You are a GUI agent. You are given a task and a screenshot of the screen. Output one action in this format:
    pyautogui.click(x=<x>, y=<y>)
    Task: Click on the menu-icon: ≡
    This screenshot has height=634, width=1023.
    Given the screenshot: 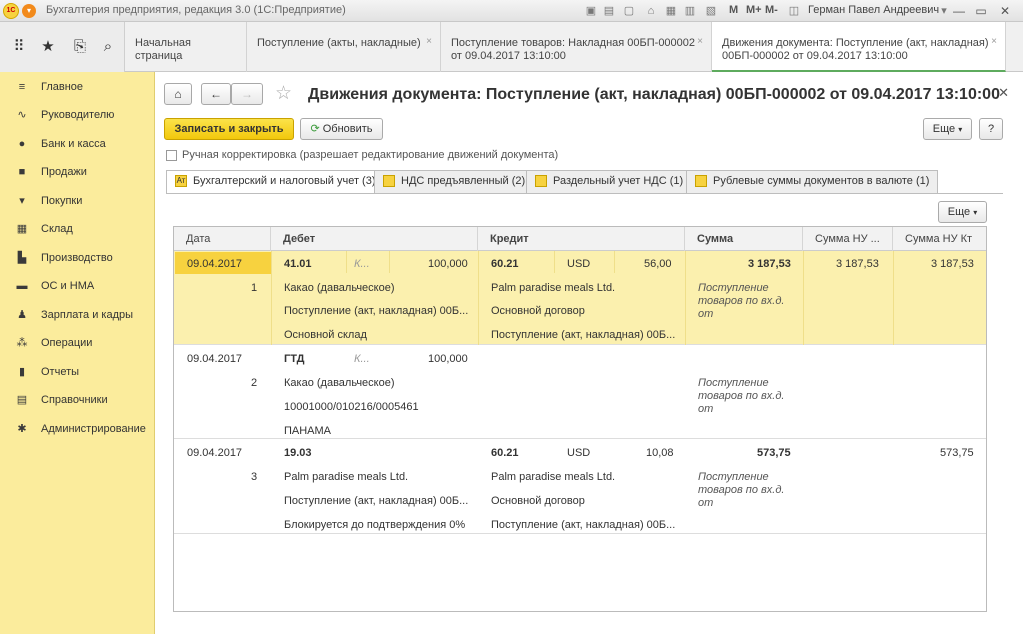 What is the action you would take?
    pyautogui.click(x=22, y=87)
    